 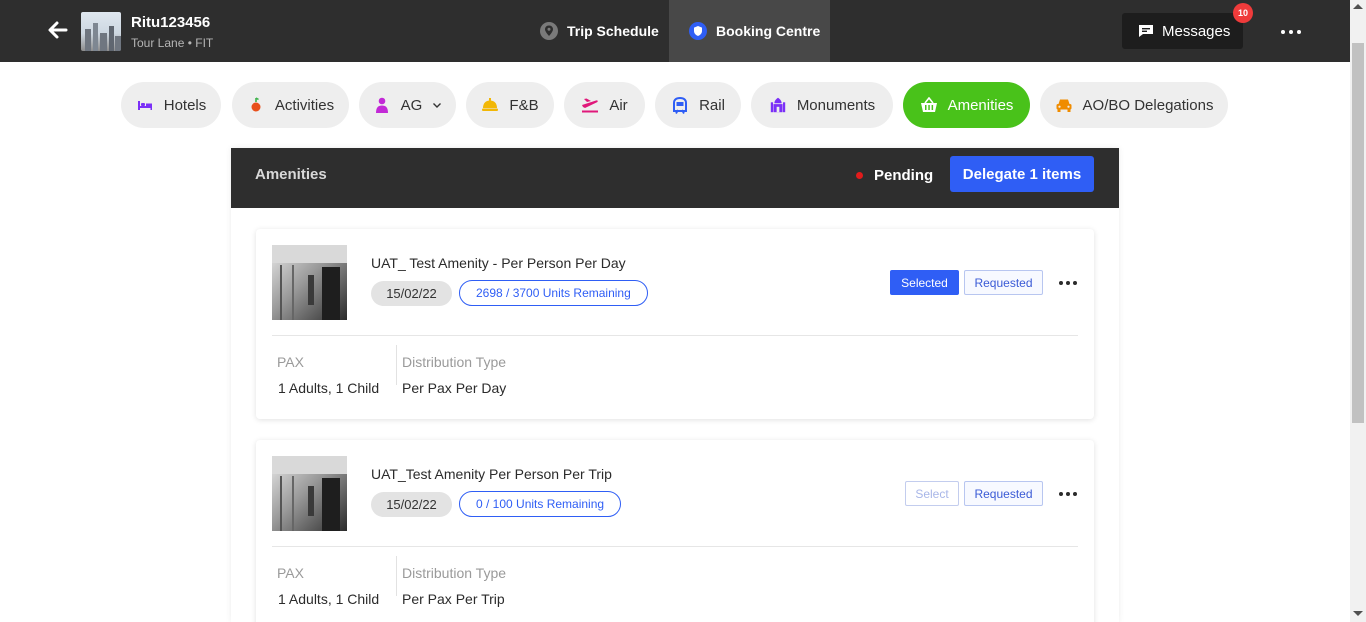 I want to click on pending-status-label: Pending, so click(x=904, y=175).